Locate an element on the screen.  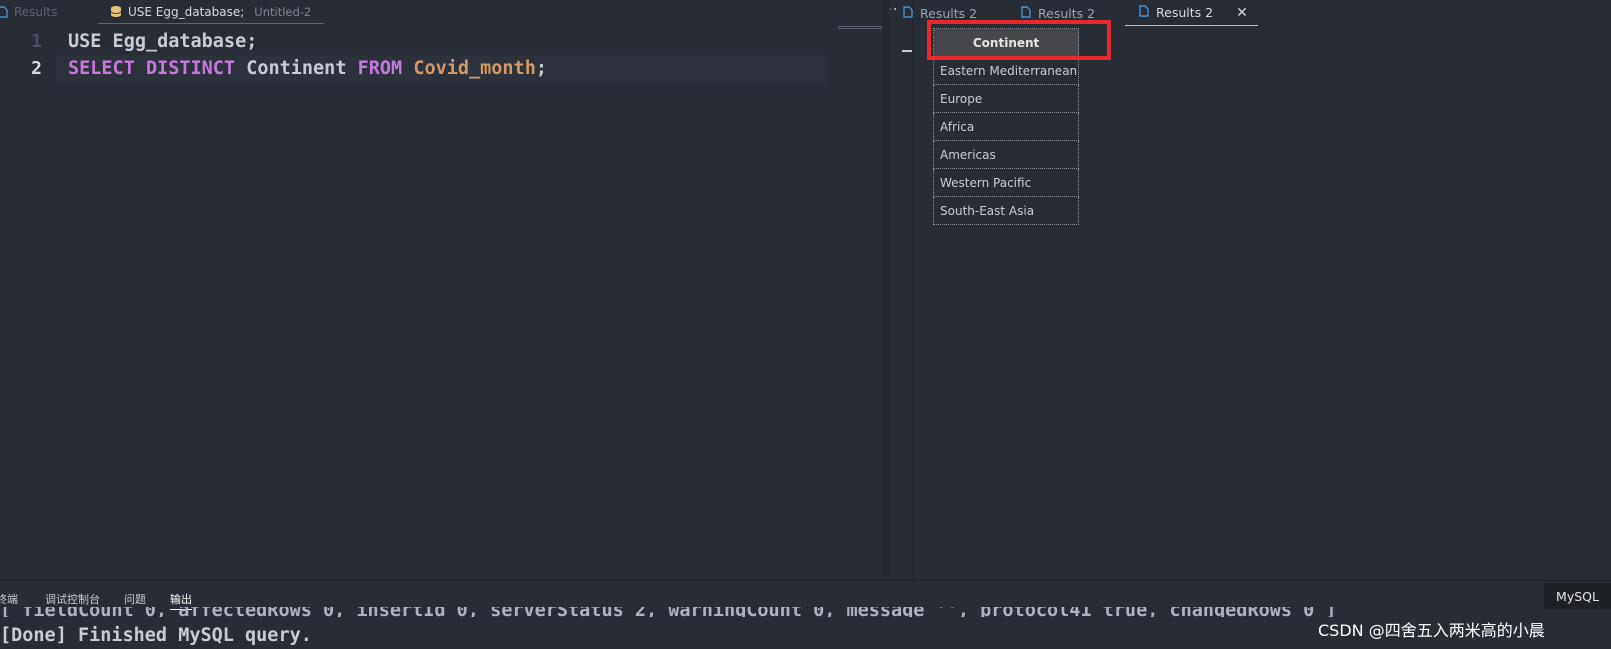
highlight-annotation is located at coordinates (1019, 40).